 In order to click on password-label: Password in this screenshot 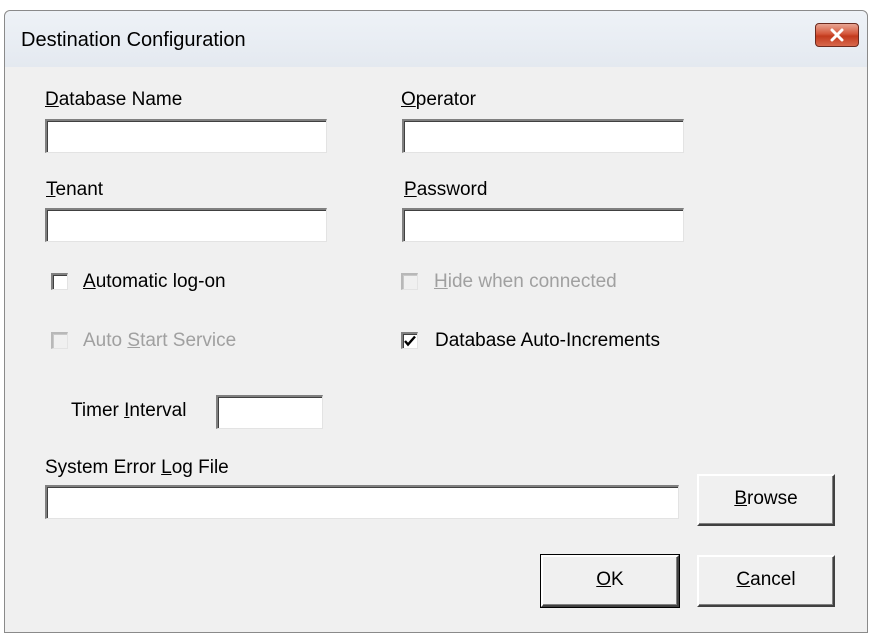, I will do `click(446, 189)`.